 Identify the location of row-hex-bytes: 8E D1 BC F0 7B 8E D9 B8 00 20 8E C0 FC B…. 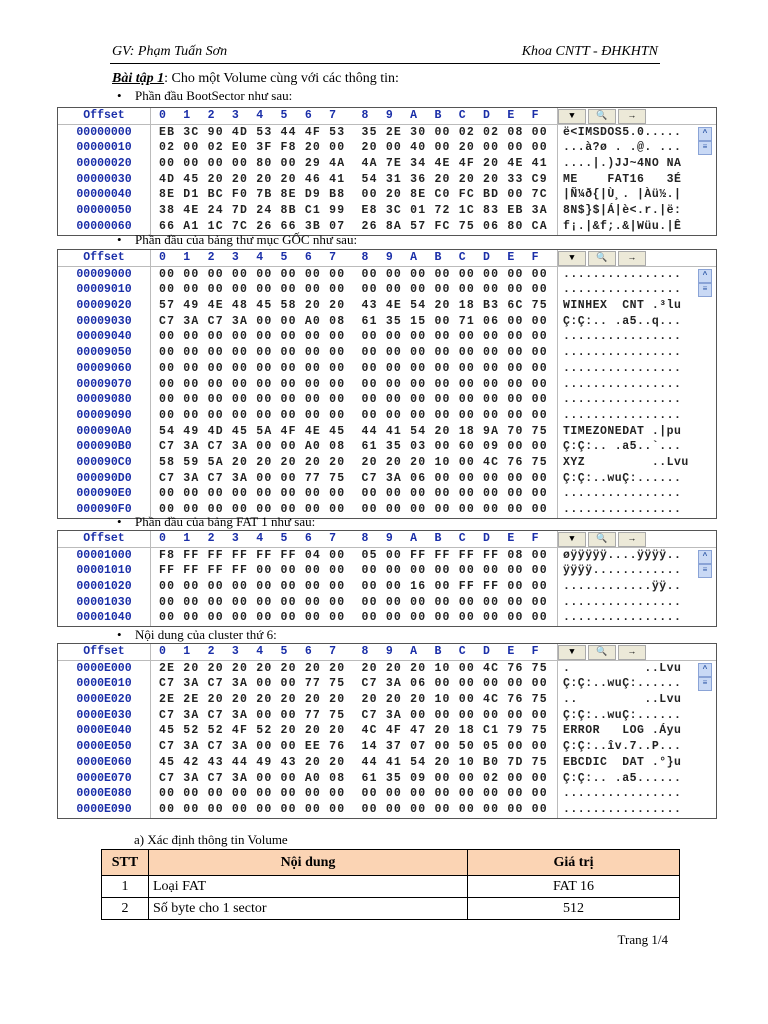
(354, 195).